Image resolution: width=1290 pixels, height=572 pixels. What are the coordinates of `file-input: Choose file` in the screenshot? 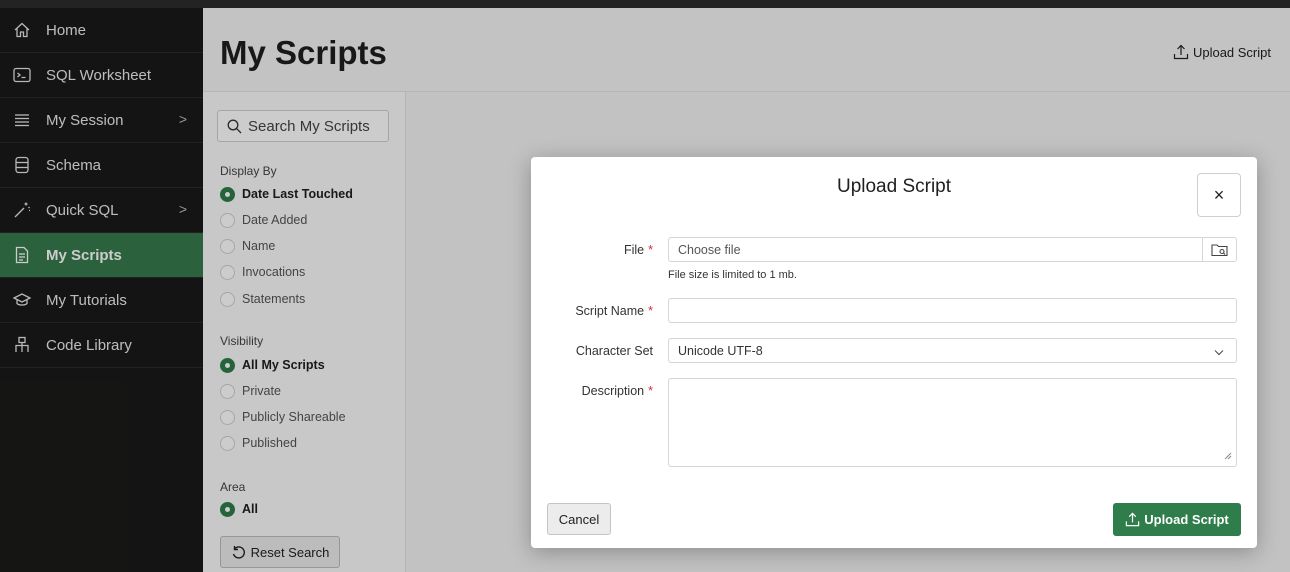 It's located at (952, 249).